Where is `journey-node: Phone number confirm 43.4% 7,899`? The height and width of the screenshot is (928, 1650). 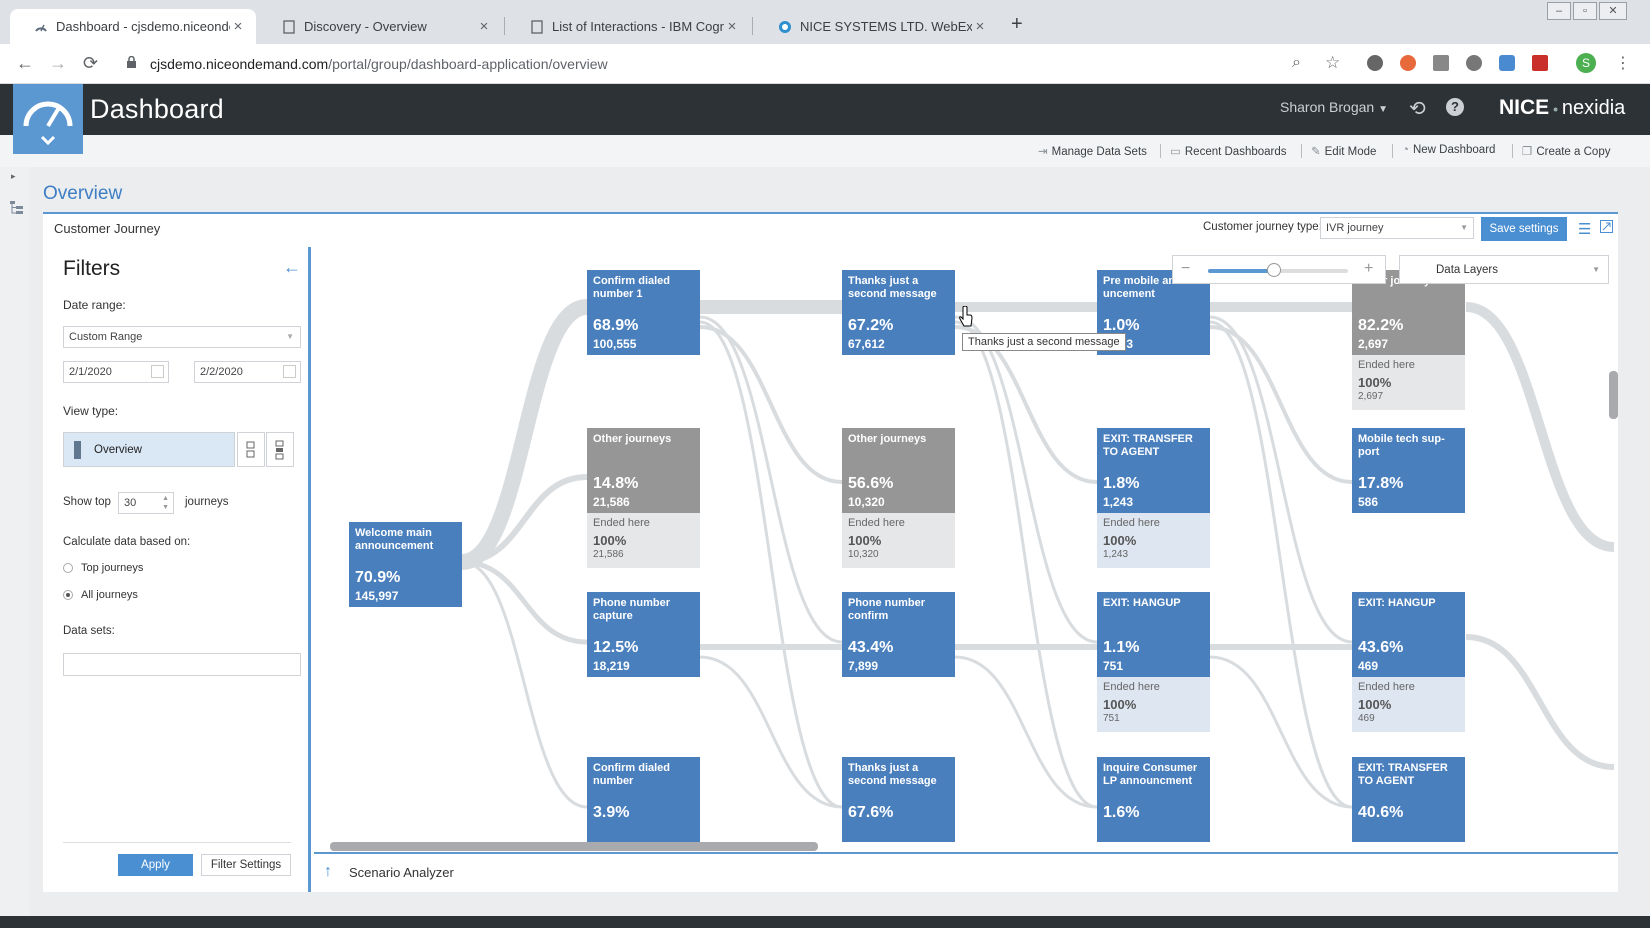
journey-node: Phone number confirm 43.4% 7,899 is located at coordinates (898, 634).